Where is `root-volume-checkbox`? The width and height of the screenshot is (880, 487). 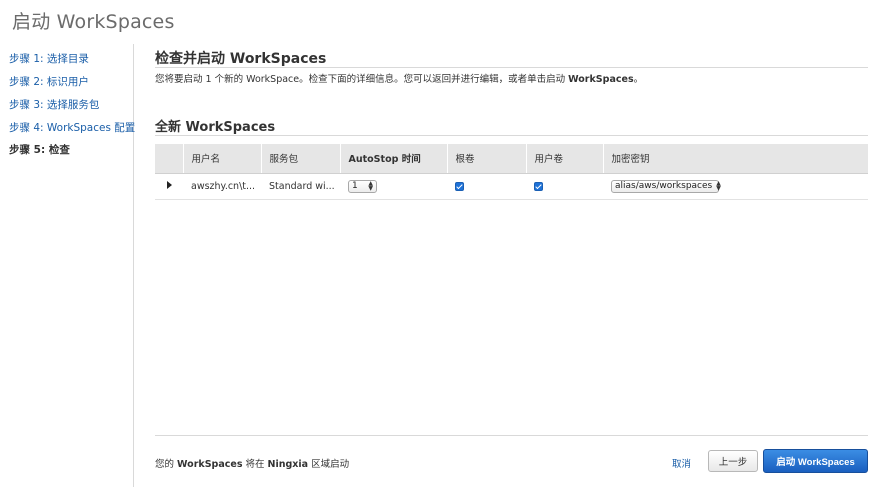 root-volume-checkbox is located at coordinates (459, 186).